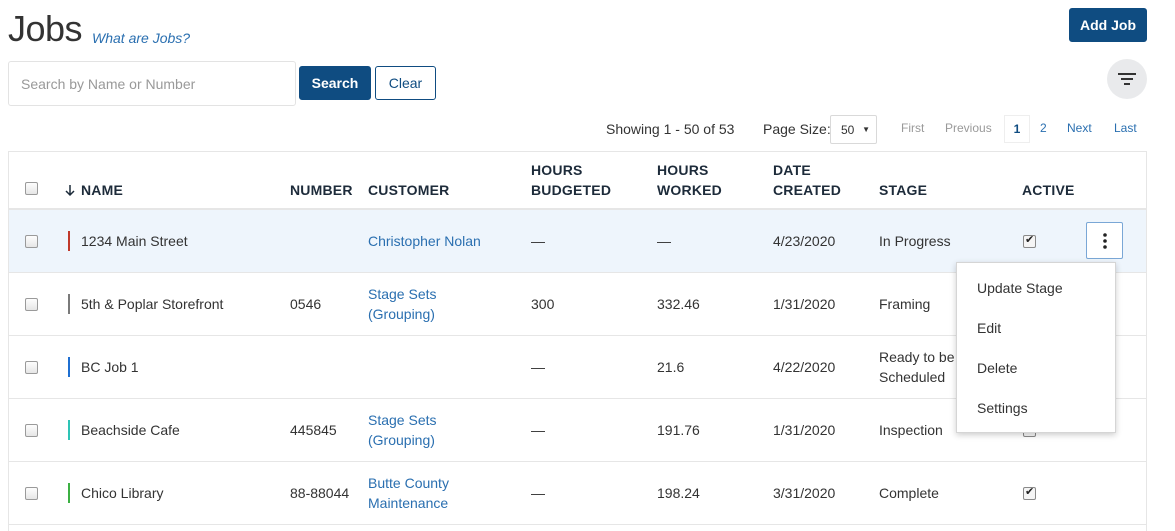  I want to click on select-all-checkbox, so click(31, 188).